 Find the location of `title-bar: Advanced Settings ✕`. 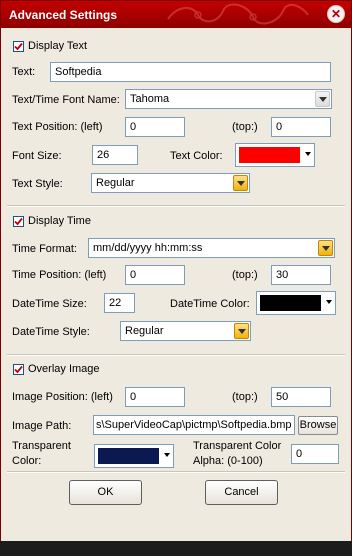

title-bar: Advanced Settings ✕ is located at coordinates (176, 14).